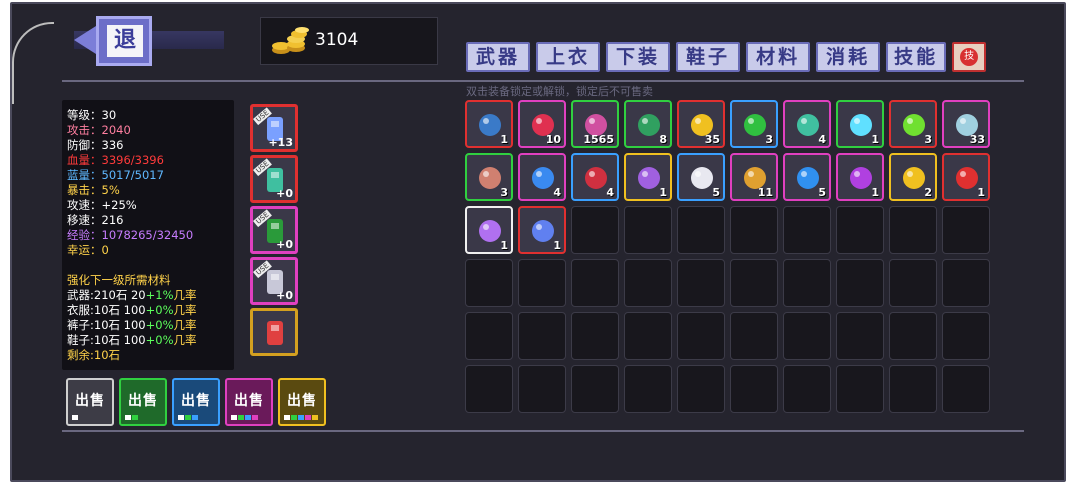  What do you see at coordinates (913, 177) in the screenshot?
I see `inventory-item: 2` at bounding box center [913, 177].